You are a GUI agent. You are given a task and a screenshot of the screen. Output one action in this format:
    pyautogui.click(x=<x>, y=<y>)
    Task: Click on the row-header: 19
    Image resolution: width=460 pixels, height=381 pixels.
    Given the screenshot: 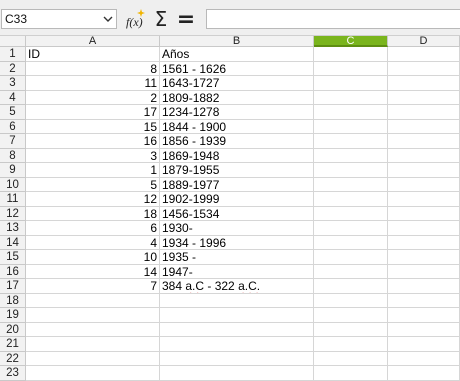 What is the action you would take?
    pyautogui.click(x=13, y=315)
    